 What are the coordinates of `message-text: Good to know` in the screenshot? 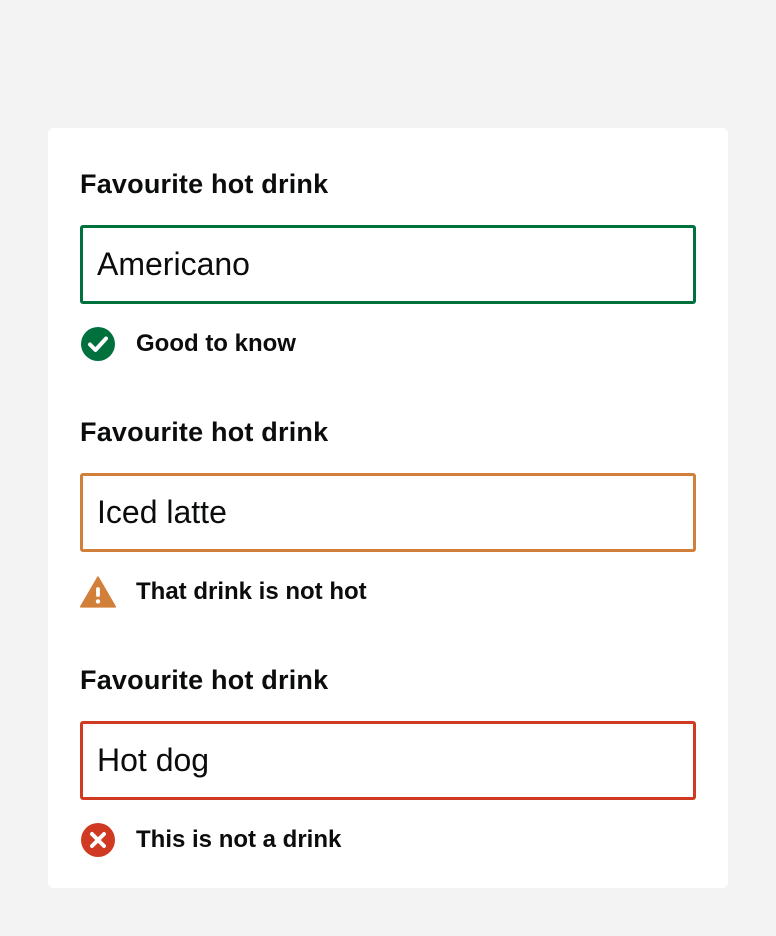 It's located at (216, 343).